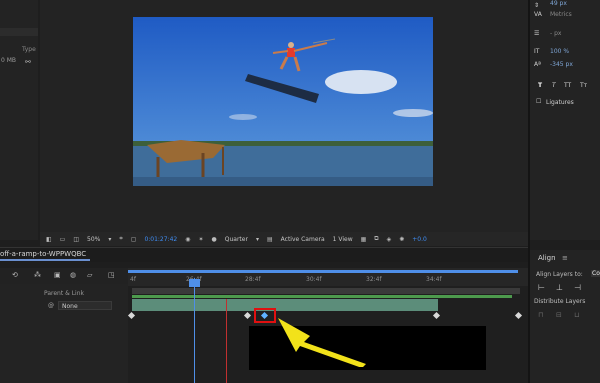 The height and width of the screenshot is (383, 600). I want to click on layer-list, so click(64, 333).